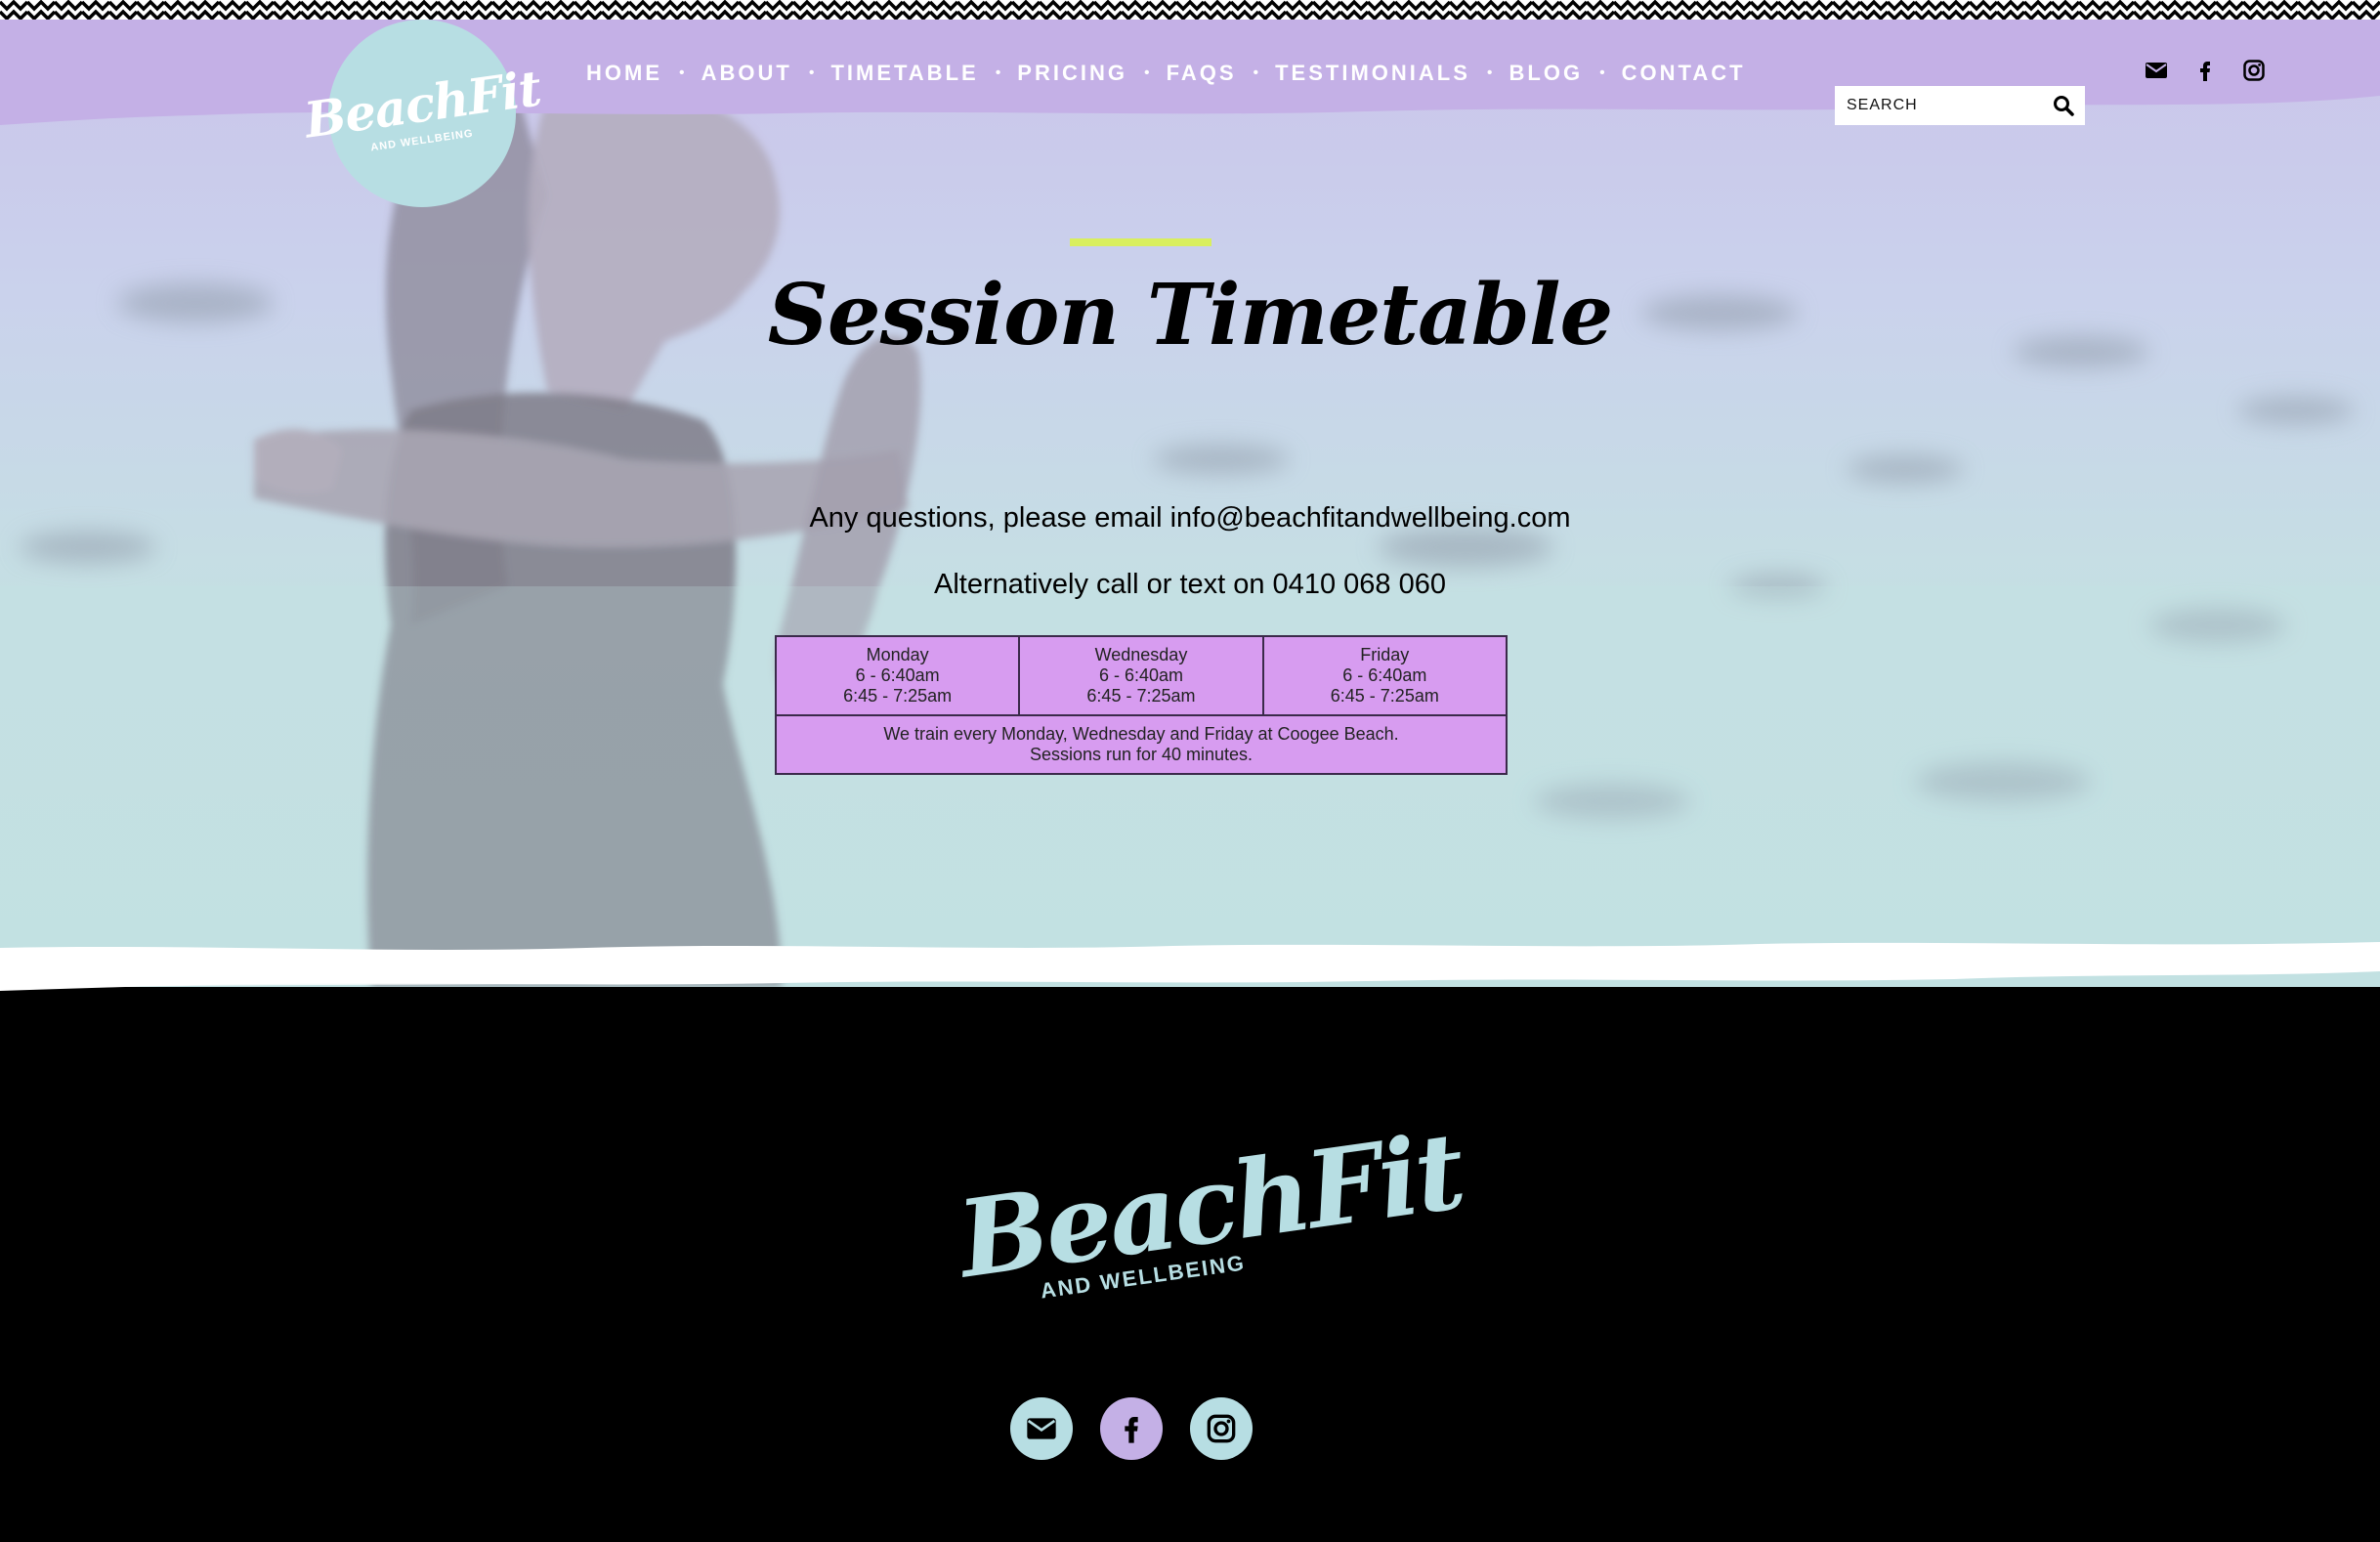 The width and height of the screenshot is (2380, 1542). I want to click on nav-pricing: PRICING, so click(1072, 73).